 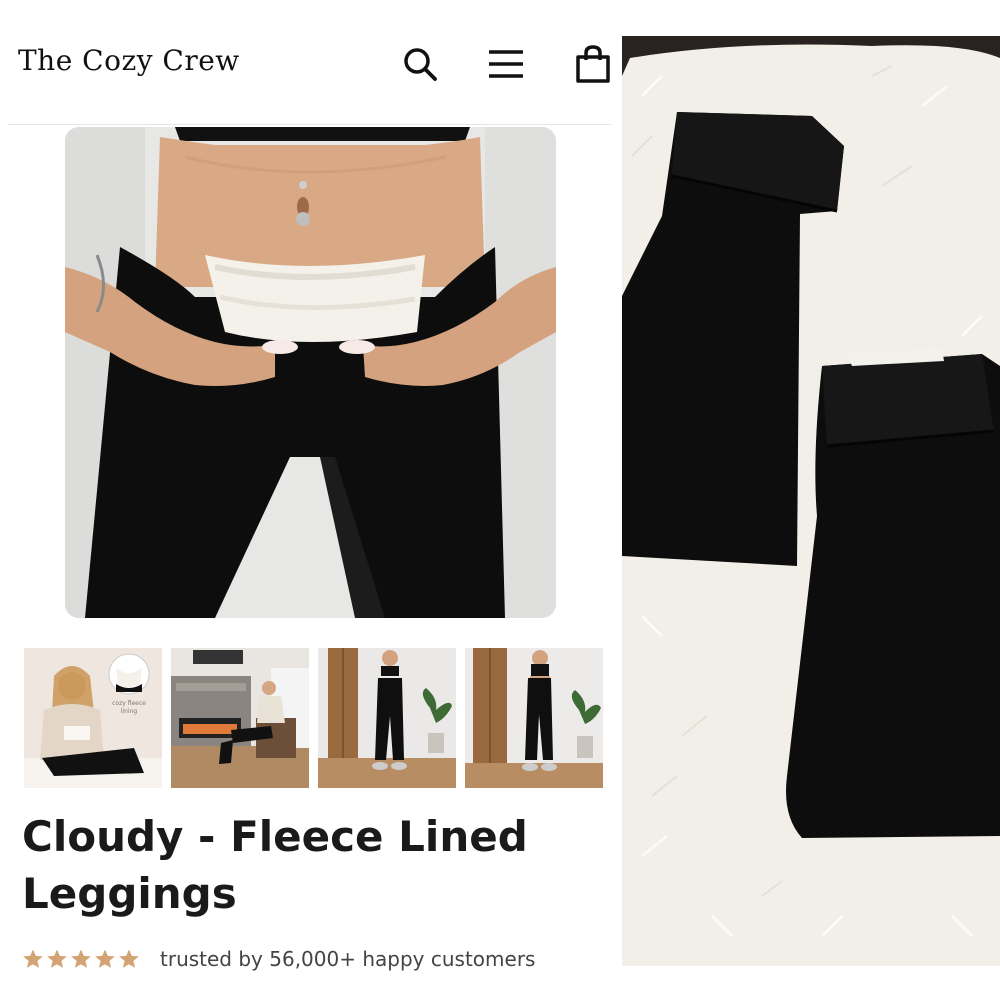 I want to click on svg-text: cozy fleece, so click(x=129, y=703).